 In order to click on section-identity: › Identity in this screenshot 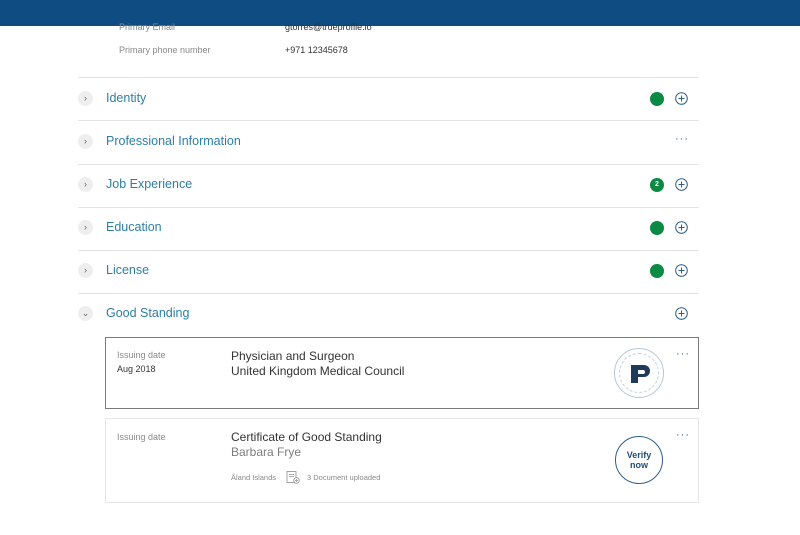, I will do `click(388, 99)`.